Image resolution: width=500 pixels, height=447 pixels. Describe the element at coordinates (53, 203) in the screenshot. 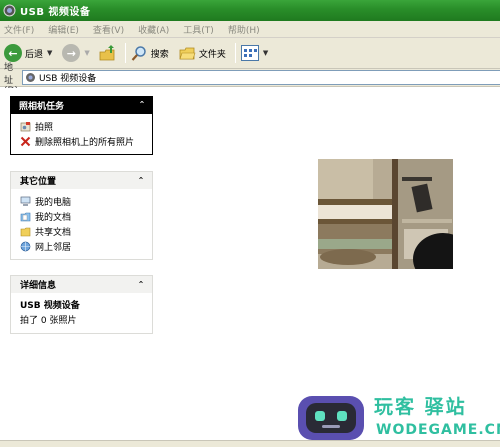

I see `my-computer-label: 我的电脑` at that location.